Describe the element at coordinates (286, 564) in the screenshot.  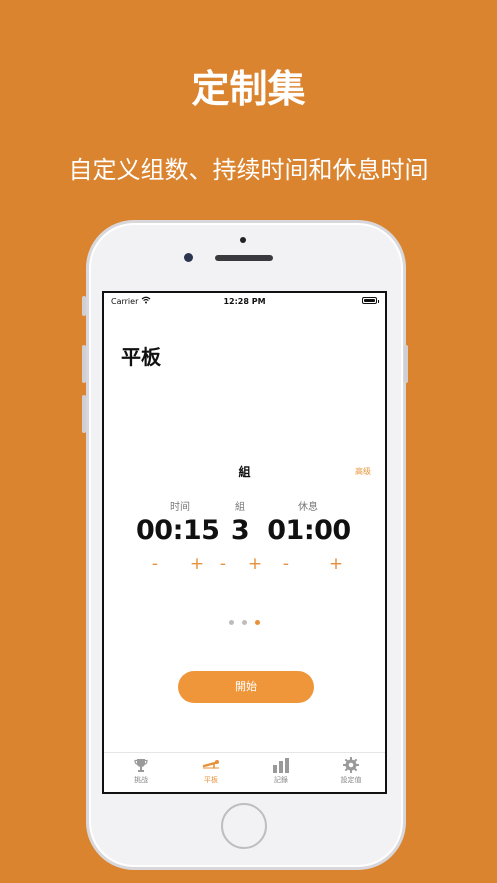
I see `rest-minus-button: -` at that location.